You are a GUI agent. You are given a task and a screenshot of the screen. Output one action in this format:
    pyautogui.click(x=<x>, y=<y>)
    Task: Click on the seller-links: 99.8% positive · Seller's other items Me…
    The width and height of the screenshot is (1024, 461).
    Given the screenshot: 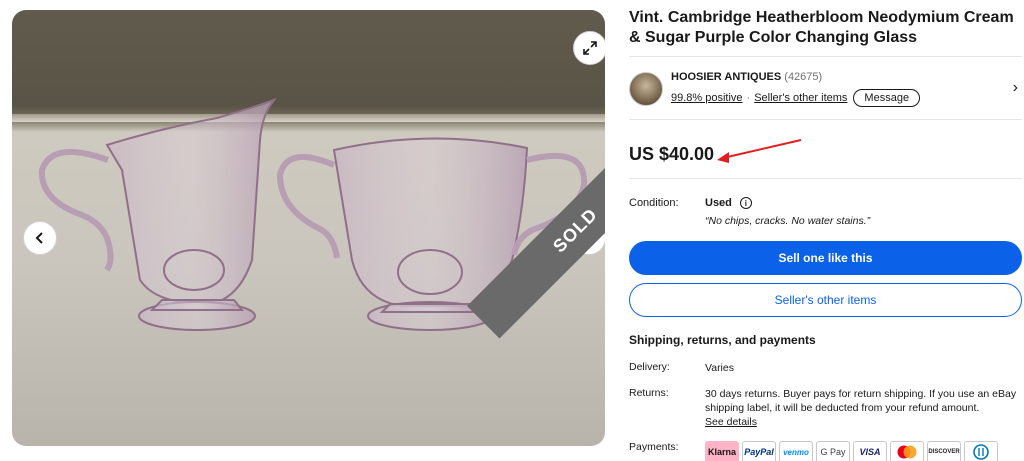 What is the action you would take?
    pyautogui.click(x=796, y=98)
    